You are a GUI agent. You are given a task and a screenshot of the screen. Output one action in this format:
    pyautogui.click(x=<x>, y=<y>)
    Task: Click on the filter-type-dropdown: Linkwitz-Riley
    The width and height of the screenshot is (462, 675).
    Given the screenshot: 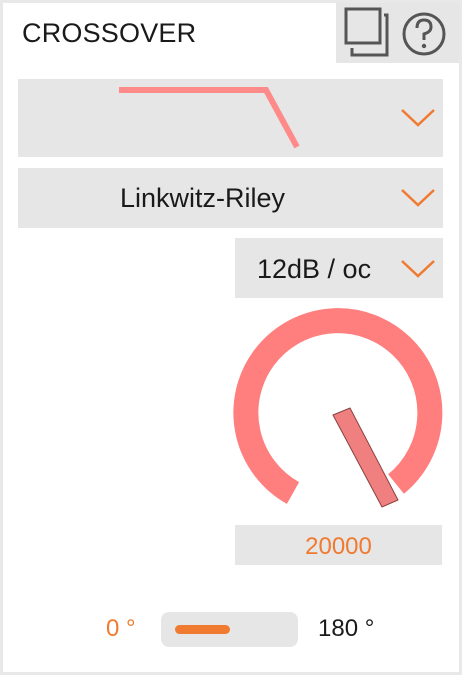 What is the action you would take?
    pyautogui.click(x=230, y=198)
    